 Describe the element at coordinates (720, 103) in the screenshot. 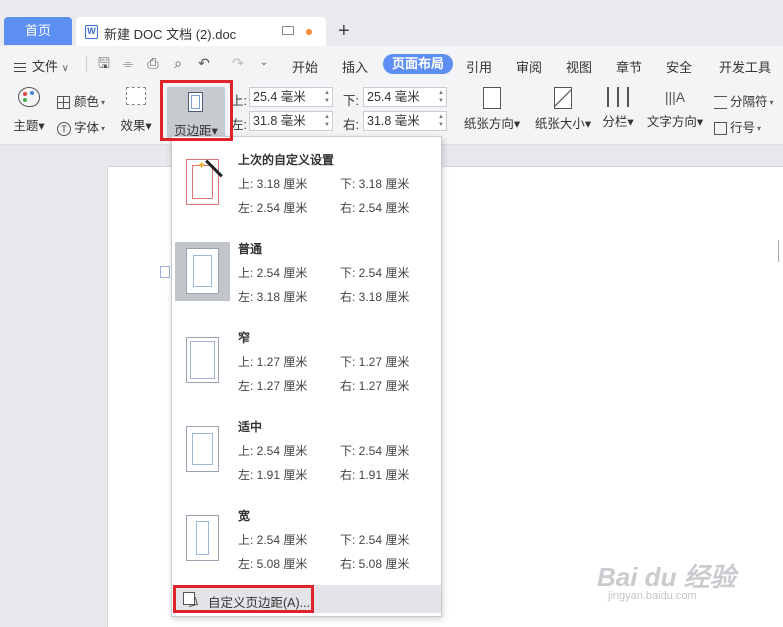

I see `breaks-icon` at that location.